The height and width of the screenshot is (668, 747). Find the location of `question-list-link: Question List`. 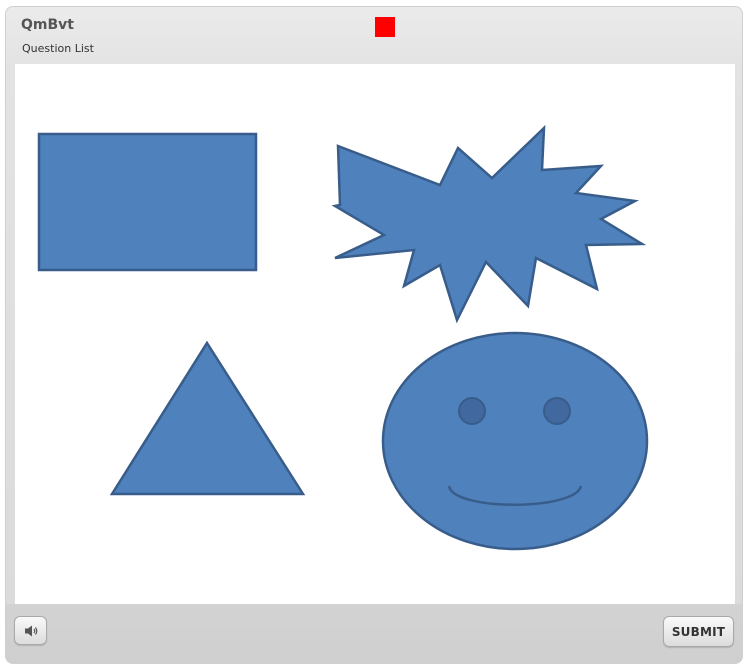

question-list-link: Question List is located at coordinates (58, 48).